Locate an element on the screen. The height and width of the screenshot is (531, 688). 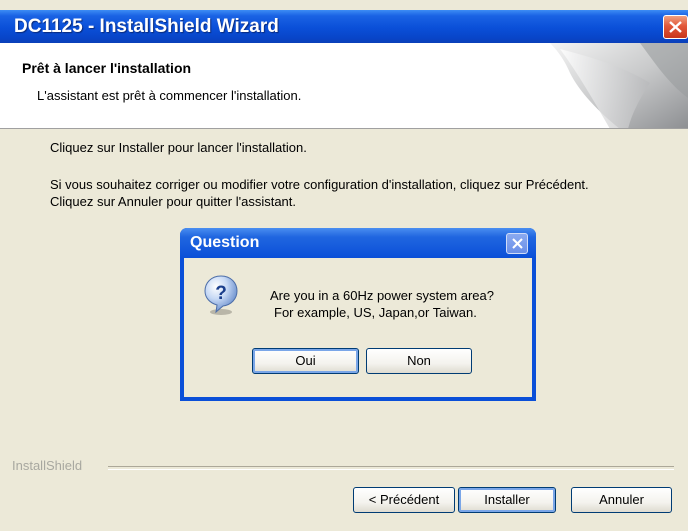
footer-divider is located at coordinates (391, 468).